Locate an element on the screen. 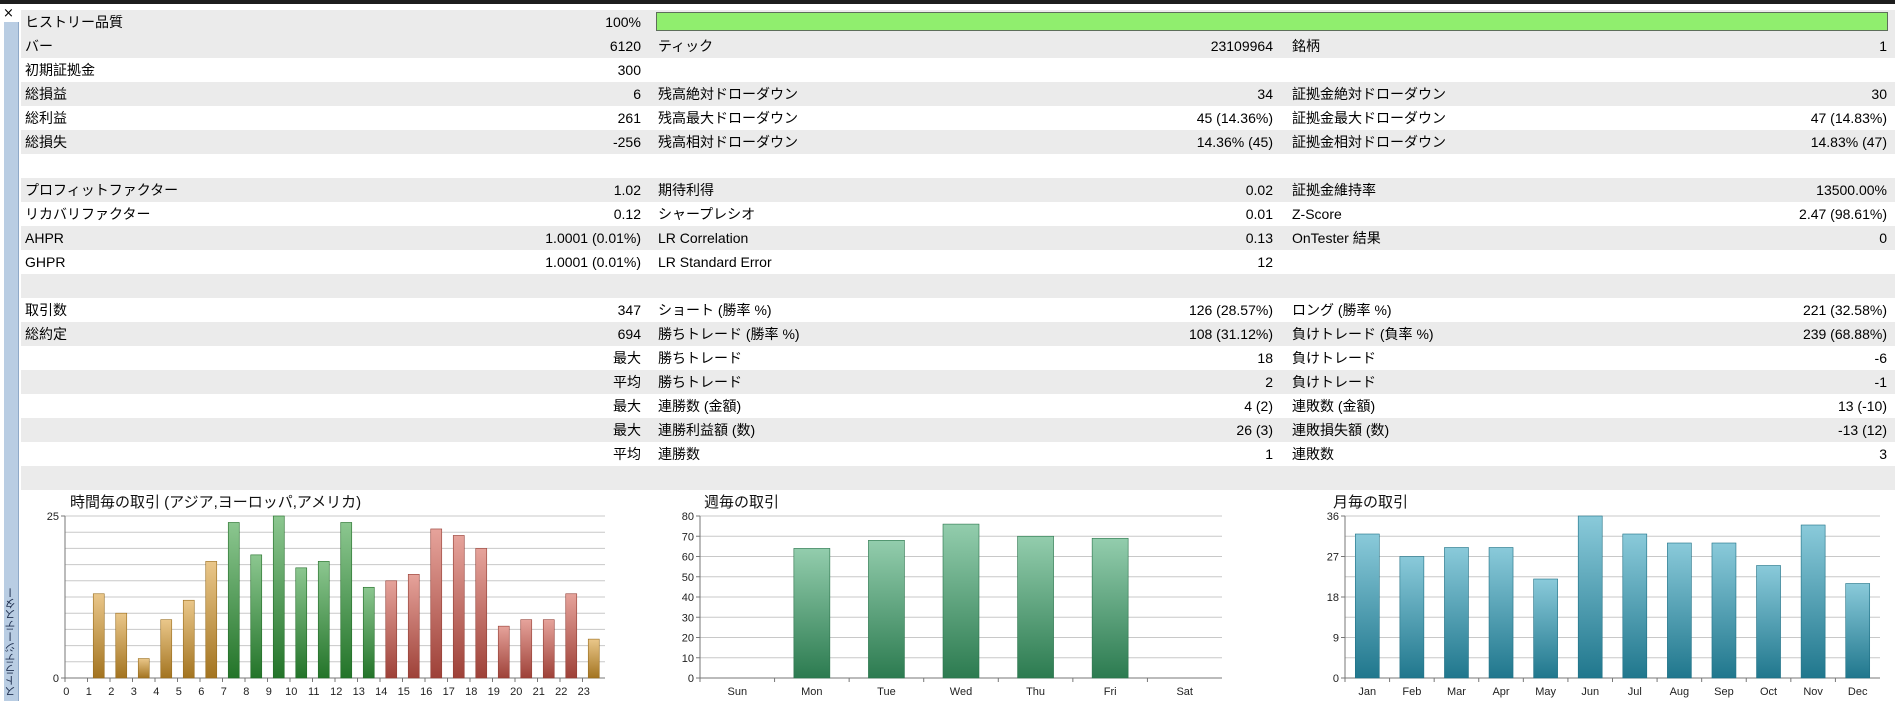 The image size is (1895, 701). y-tick-label: 80 is located at coordinates (688, 517).